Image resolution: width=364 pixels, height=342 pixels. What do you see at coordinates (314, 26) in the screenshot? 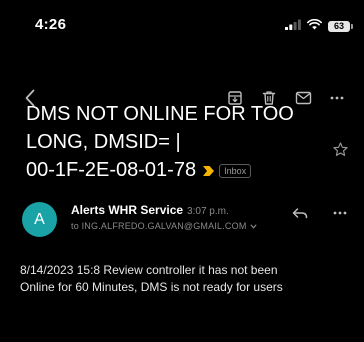
I see `wifi-icon` at bounding box center [314, 26].